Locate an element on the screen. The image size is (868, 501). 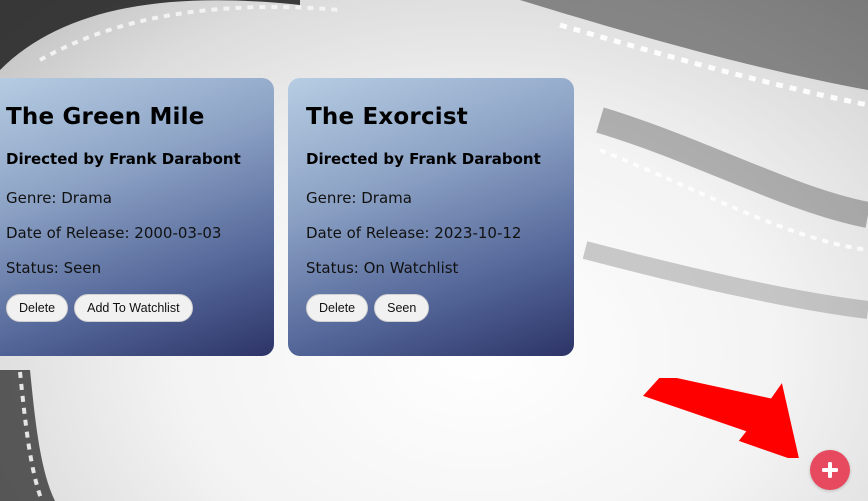
movie-card-actions: Delete Add To Watchlist is located at coordinates (131, 308).